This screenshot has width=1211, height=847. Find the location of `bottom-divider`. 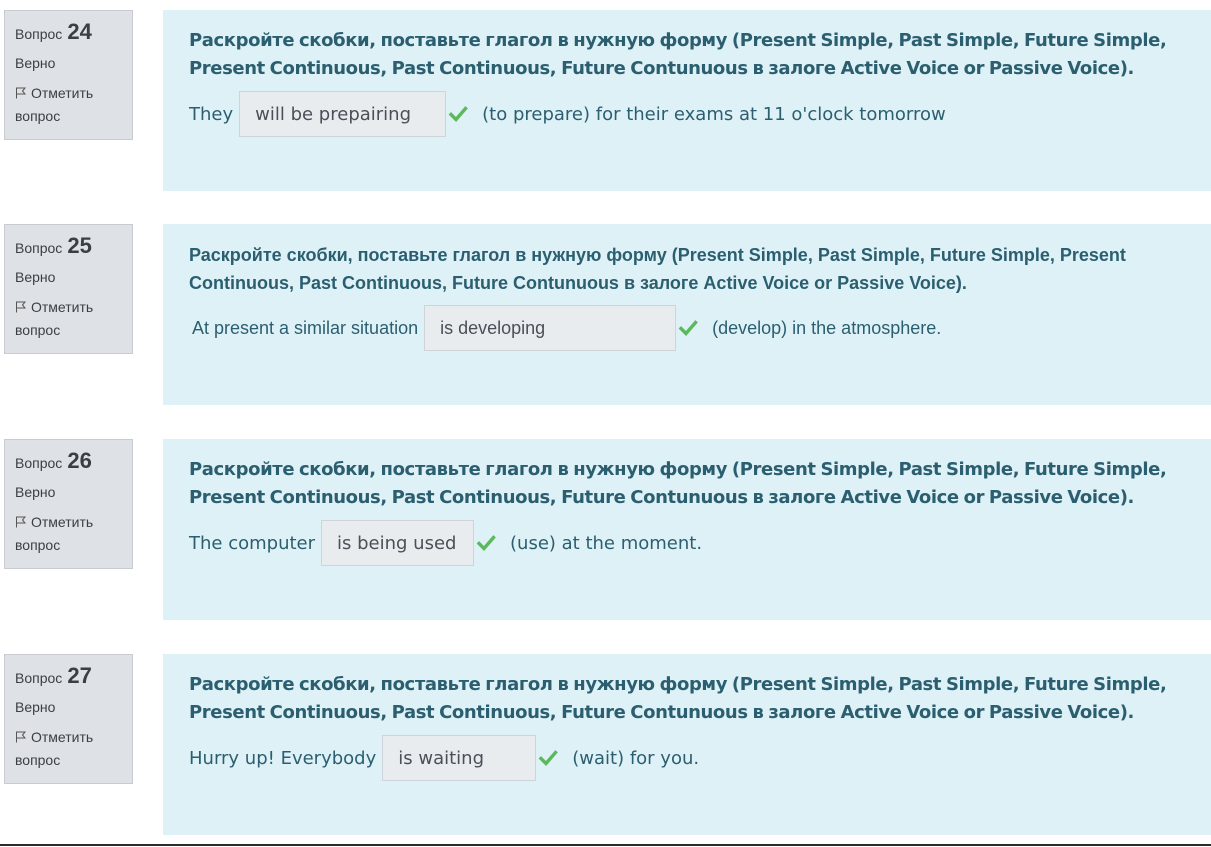

bottom-divider is located at coordinates (605, 845).